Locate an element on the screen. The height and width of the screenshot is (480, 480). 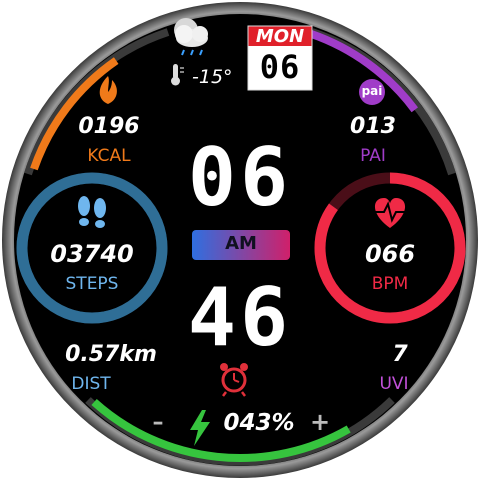
day-of-week: MON is located at coordinates (280, 36).